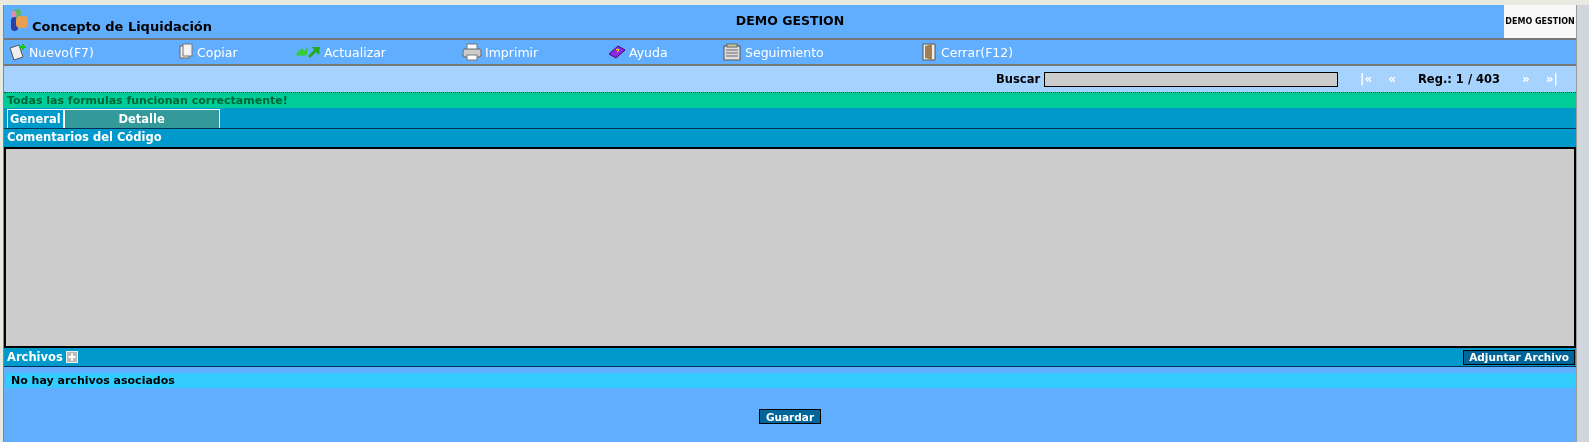  Describe the element at coordinates (1392, 79) in the screenshot. I see `previous-record-button: «` at that location.